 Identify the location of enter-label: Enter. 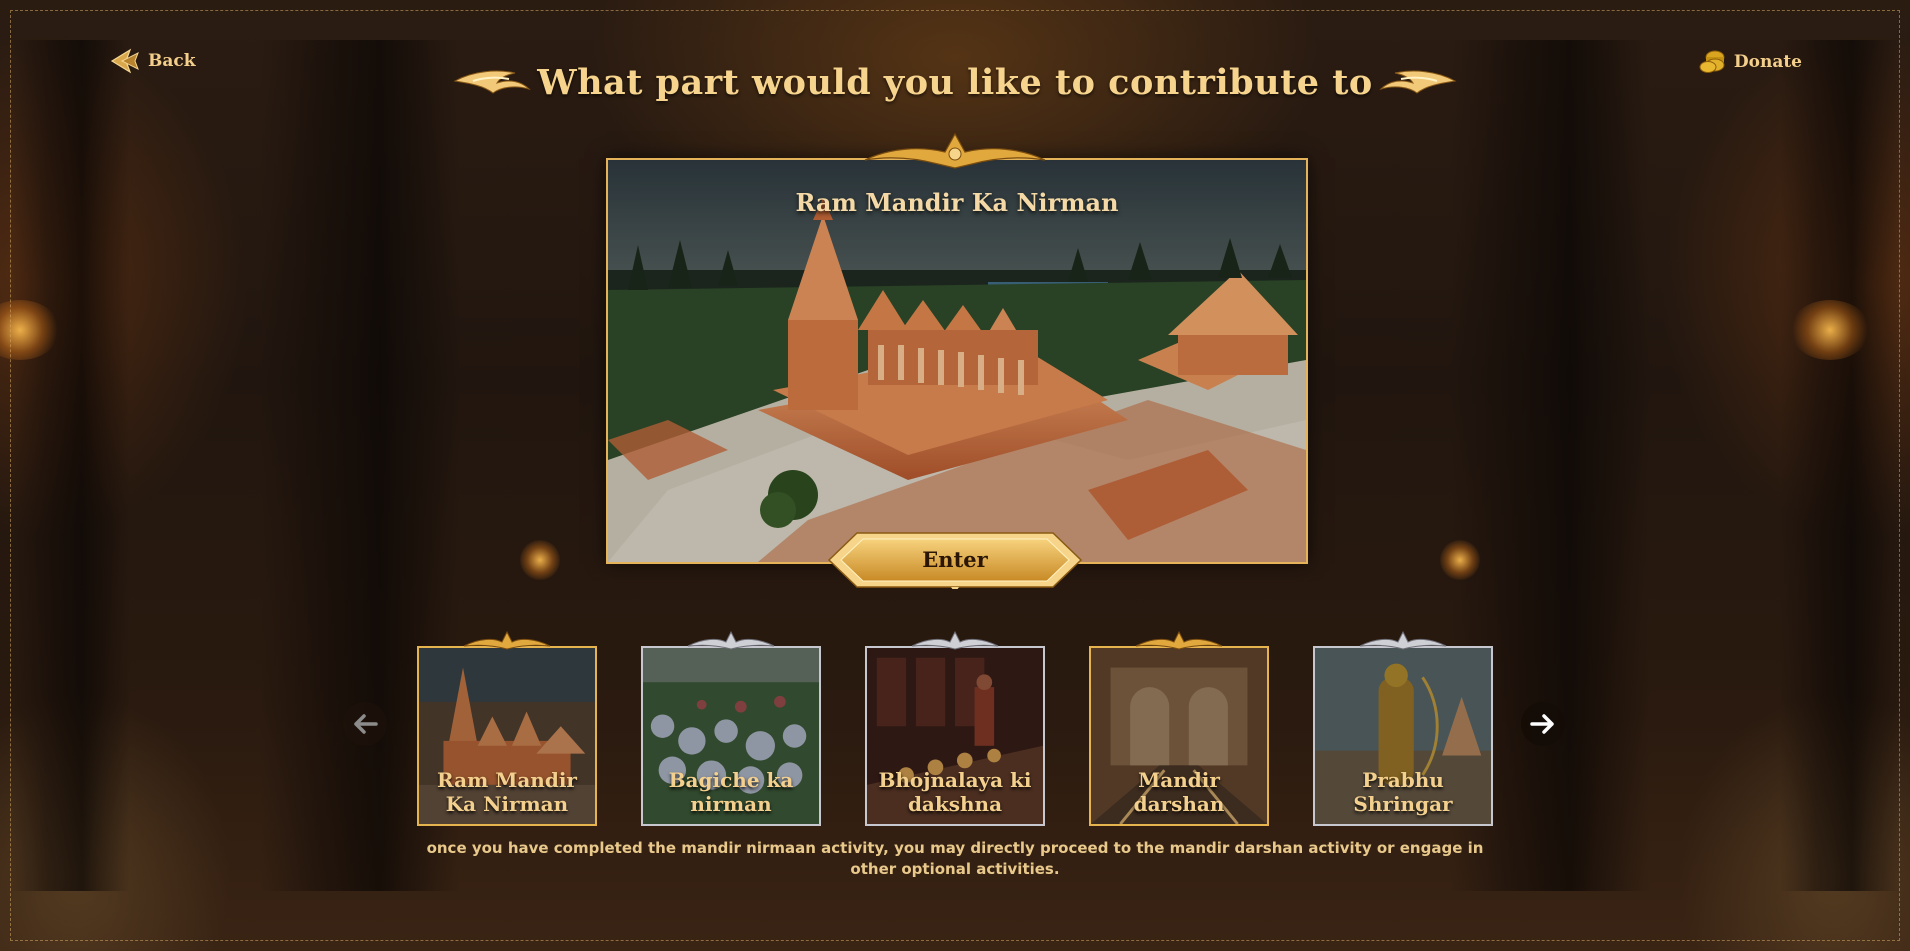
(955, 559).